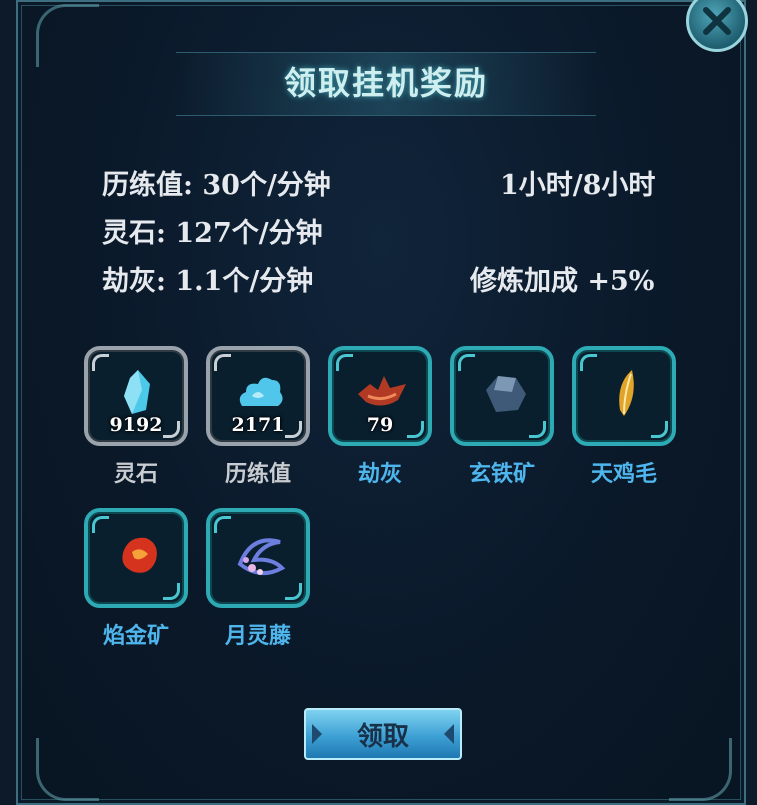  Describe the element at coordinates (258, 396) in the screenshot. I see `reward-slot-experience: 2171` at that location.